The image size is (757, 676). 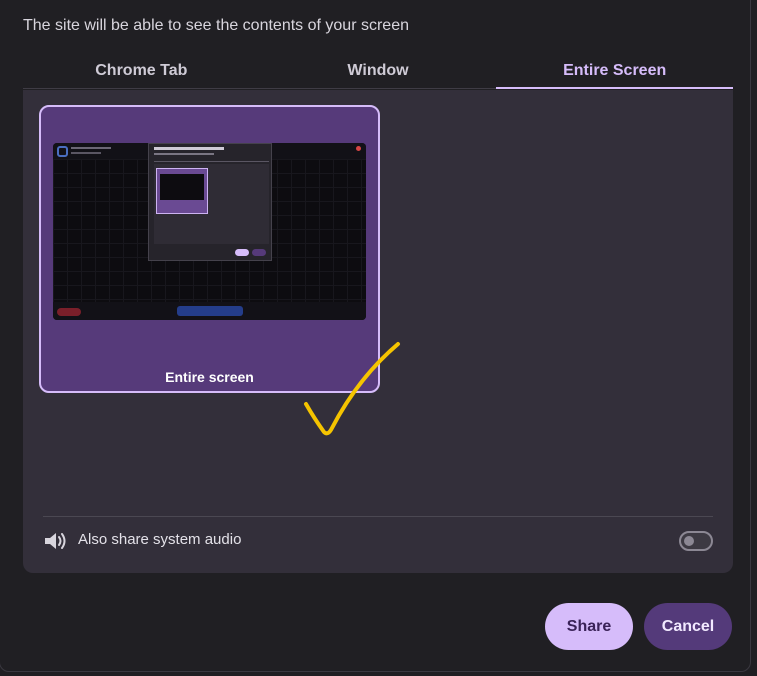 What do you see at coordinates (696, 541) in the screenshot?
I see `audio-share-toggle` at bounding box center [696, 541].